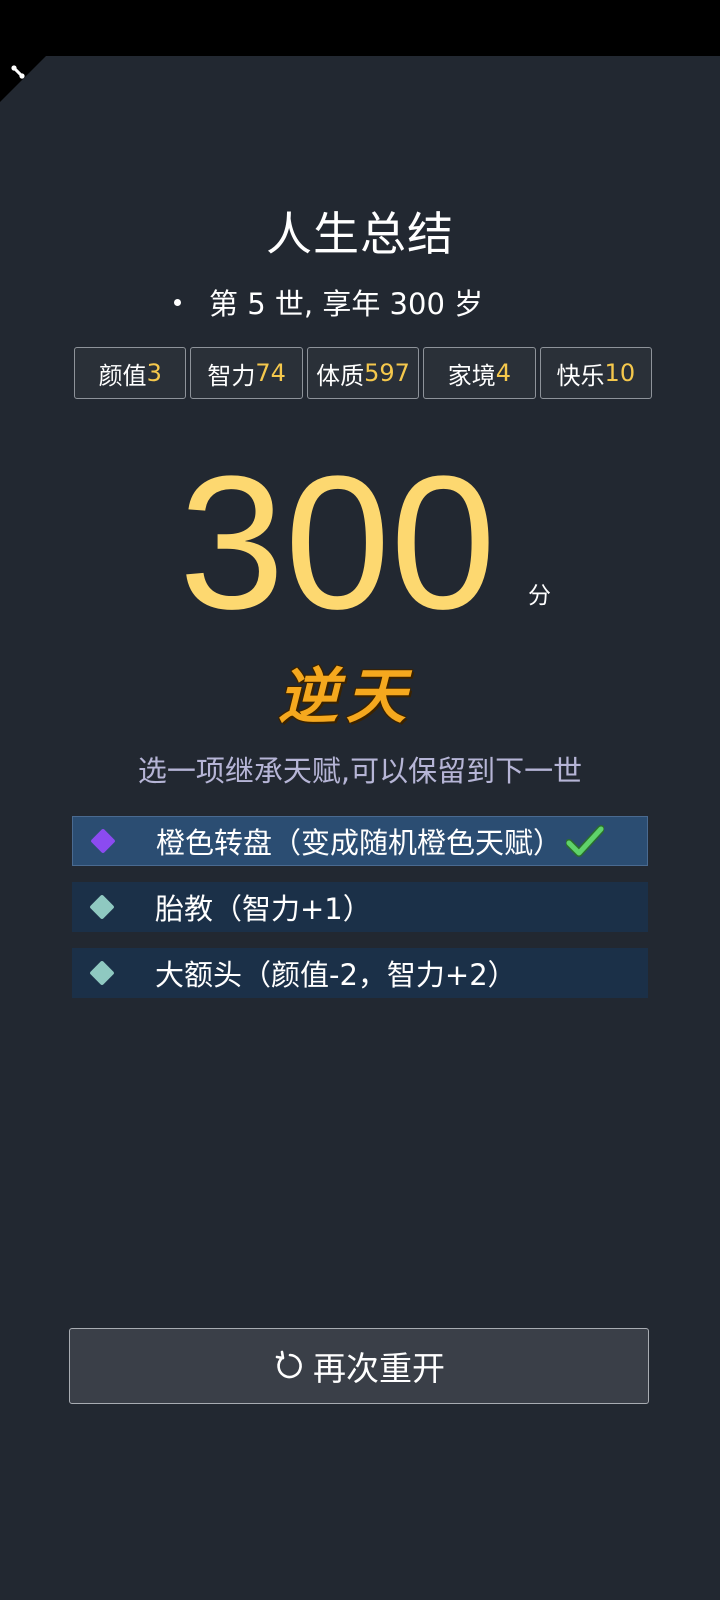 Image resolution: width=720 pixels, height=1600 pixels. I want to click on stat-label: 颜值, so click(122, 375).